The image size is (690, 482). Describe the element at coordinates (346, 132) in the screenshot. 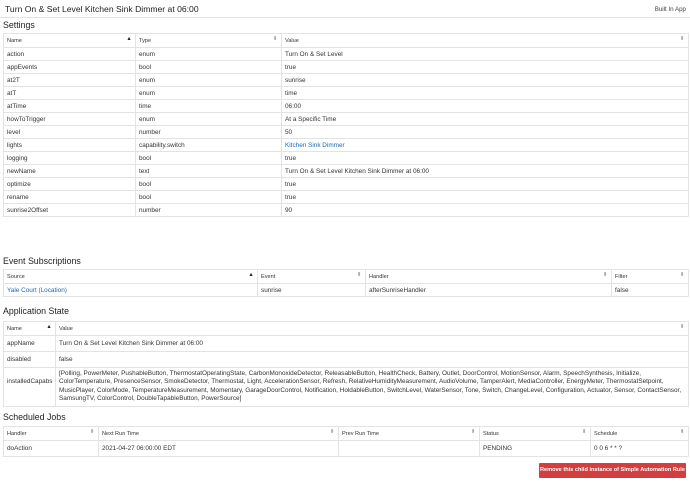

I see `table-row: level number 50` at that location.